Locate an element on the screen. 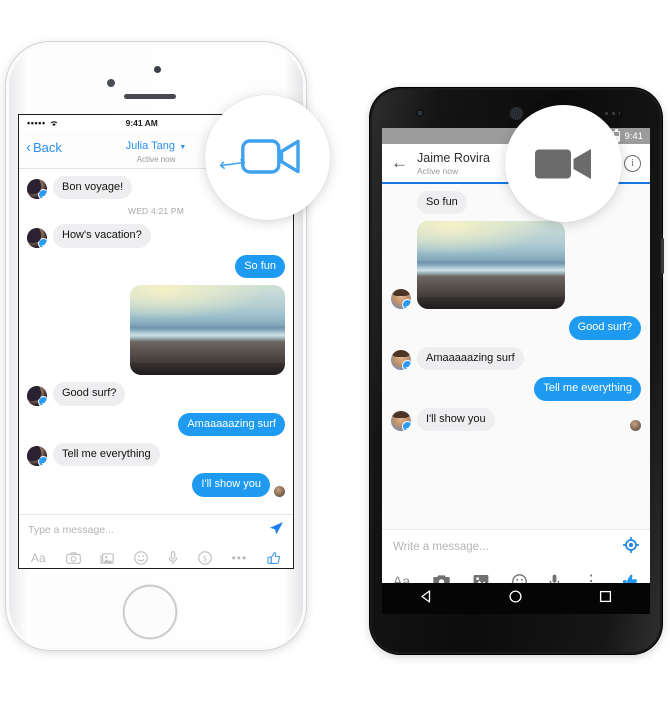  nav-home-icon is located at coordinates (515, 599).